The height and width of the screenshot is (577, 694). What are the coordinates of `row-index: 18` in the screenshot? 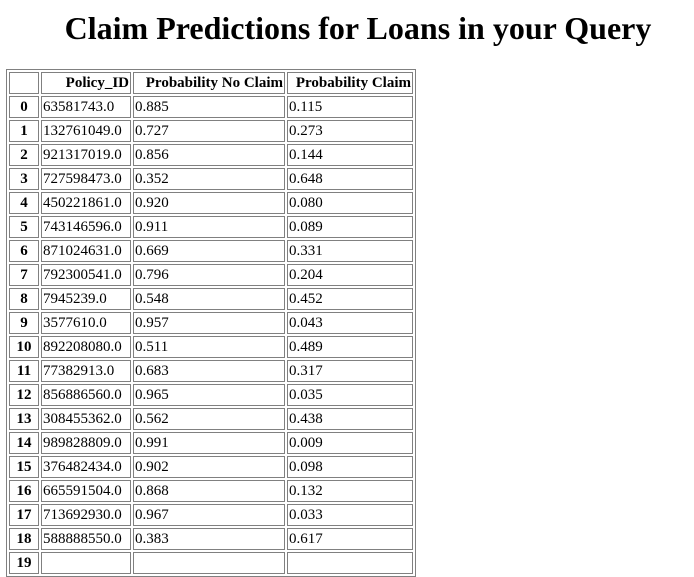 It's located at (24, 539).